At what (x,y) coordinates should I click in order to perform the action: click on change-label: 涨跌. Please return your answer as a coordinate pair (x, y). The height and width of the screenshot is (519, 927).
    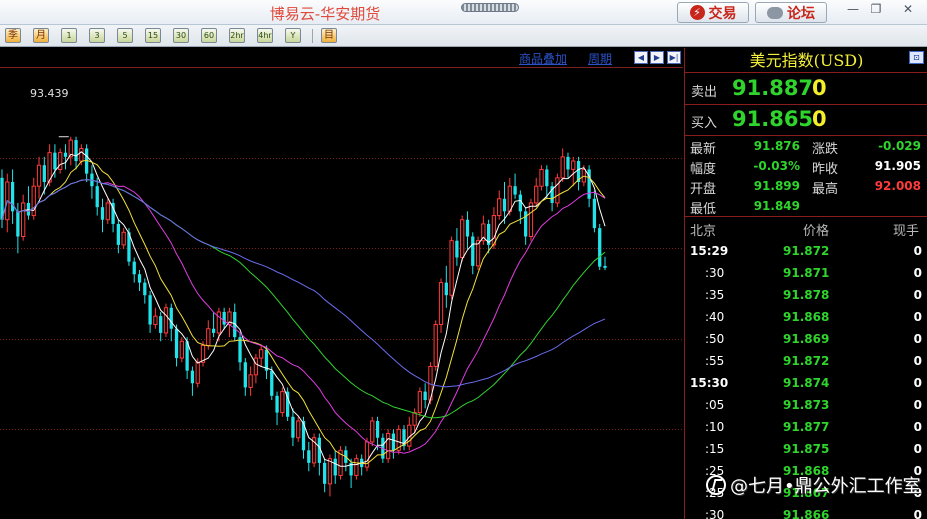
    Looking at the image, I should click on (825, 149).